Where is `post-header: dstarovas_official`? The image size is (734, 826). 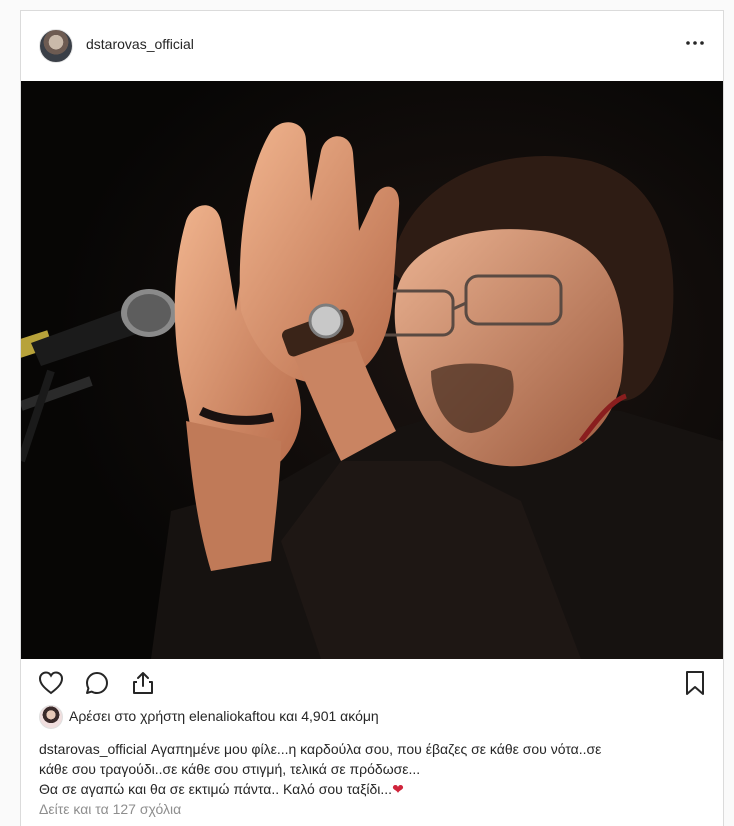 post-header: dstarovas_official is located at coordinates (372, 46).